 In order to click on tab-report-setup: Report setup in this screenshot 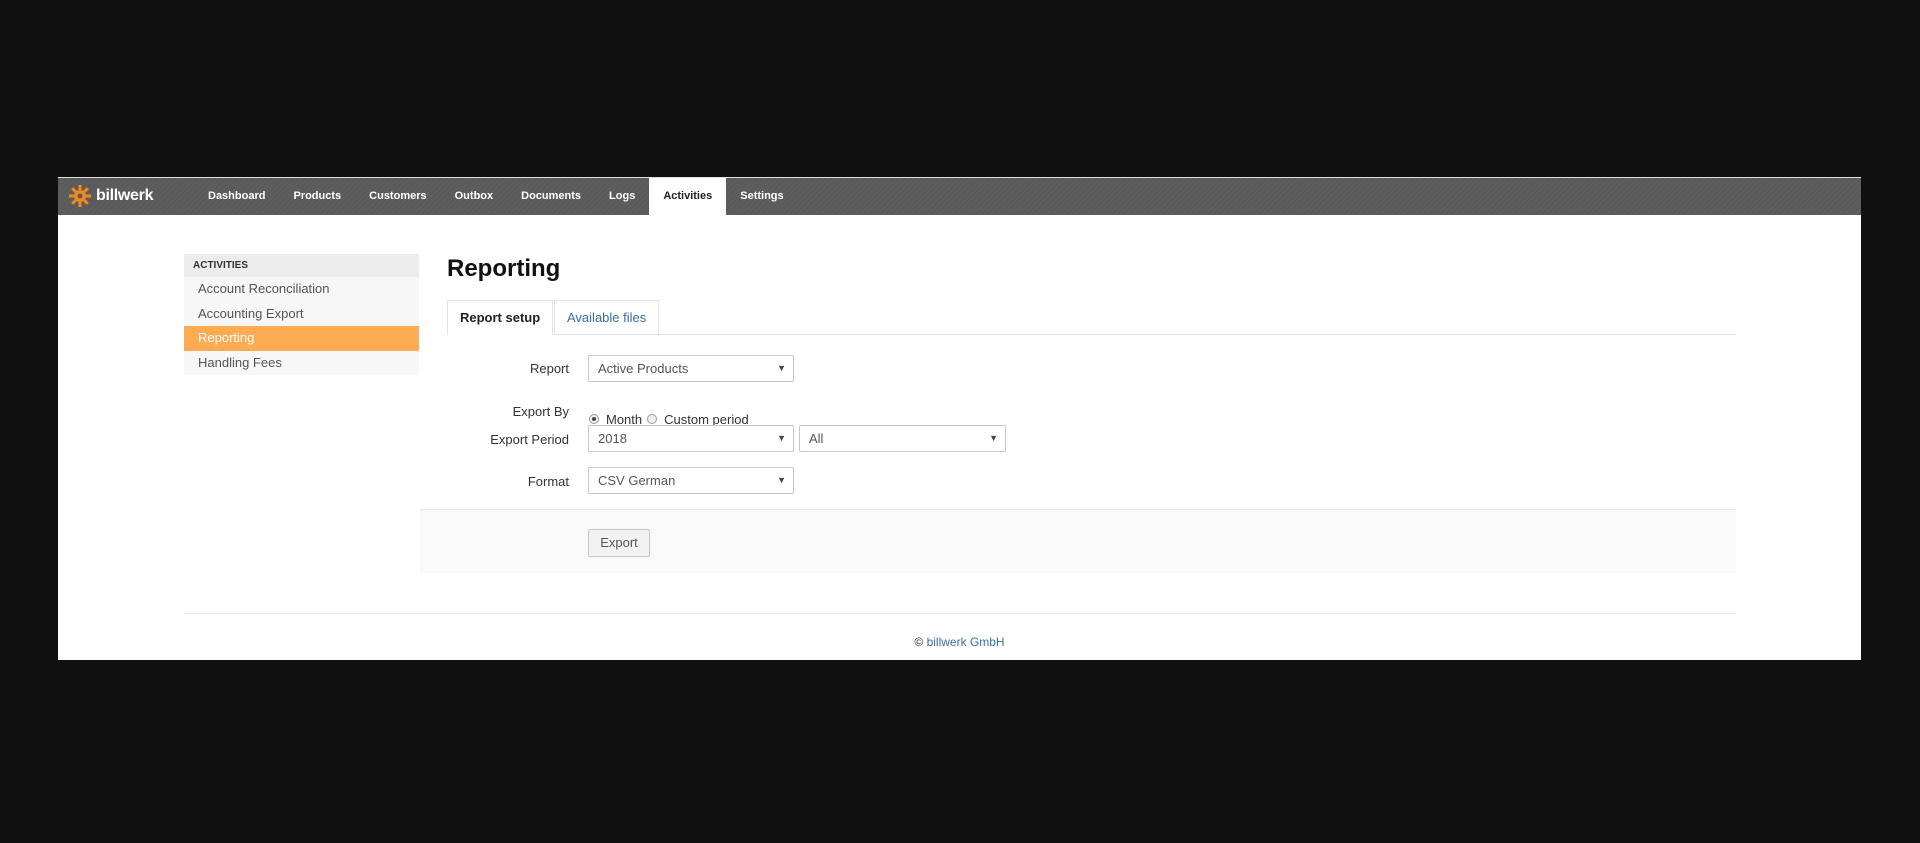, I will do `click(500, 317)`.